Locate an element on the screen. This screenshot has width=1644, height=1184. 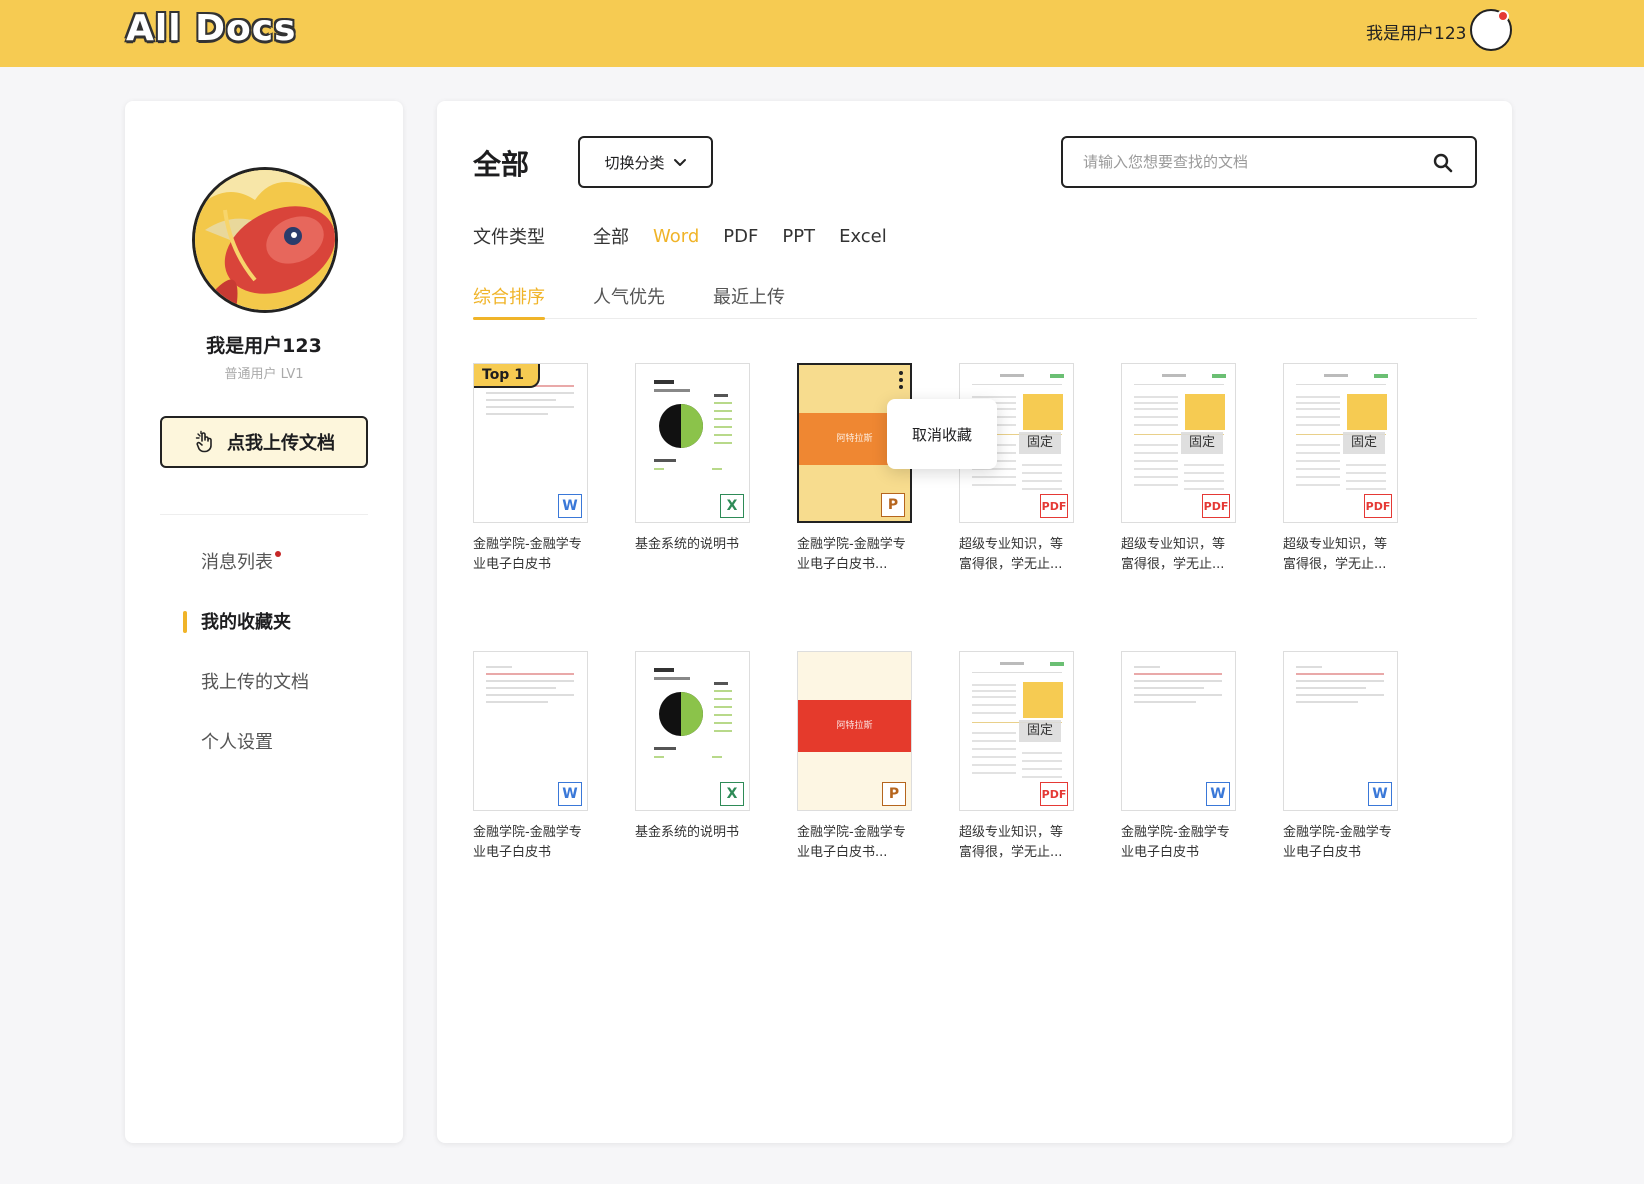
search-icon is located at coordinates (1443, 163).